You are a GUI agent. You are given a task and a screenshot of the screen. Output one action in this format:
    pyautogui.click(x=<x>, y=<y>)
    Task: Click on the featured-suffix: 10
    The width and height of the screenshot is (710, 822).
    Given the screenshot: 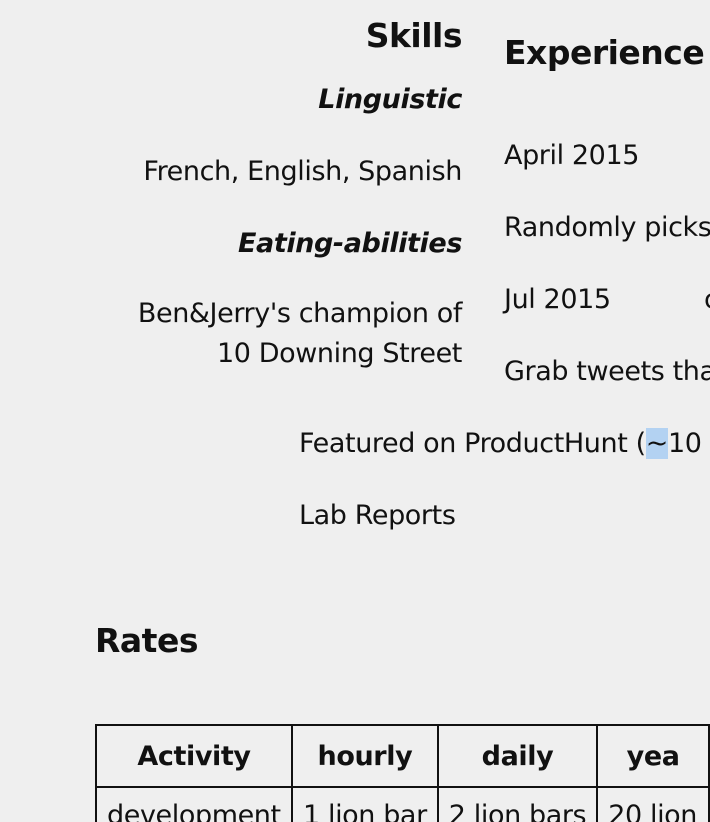 What is the action you would take?
    pyautogui.click(x=684, y=443)
    